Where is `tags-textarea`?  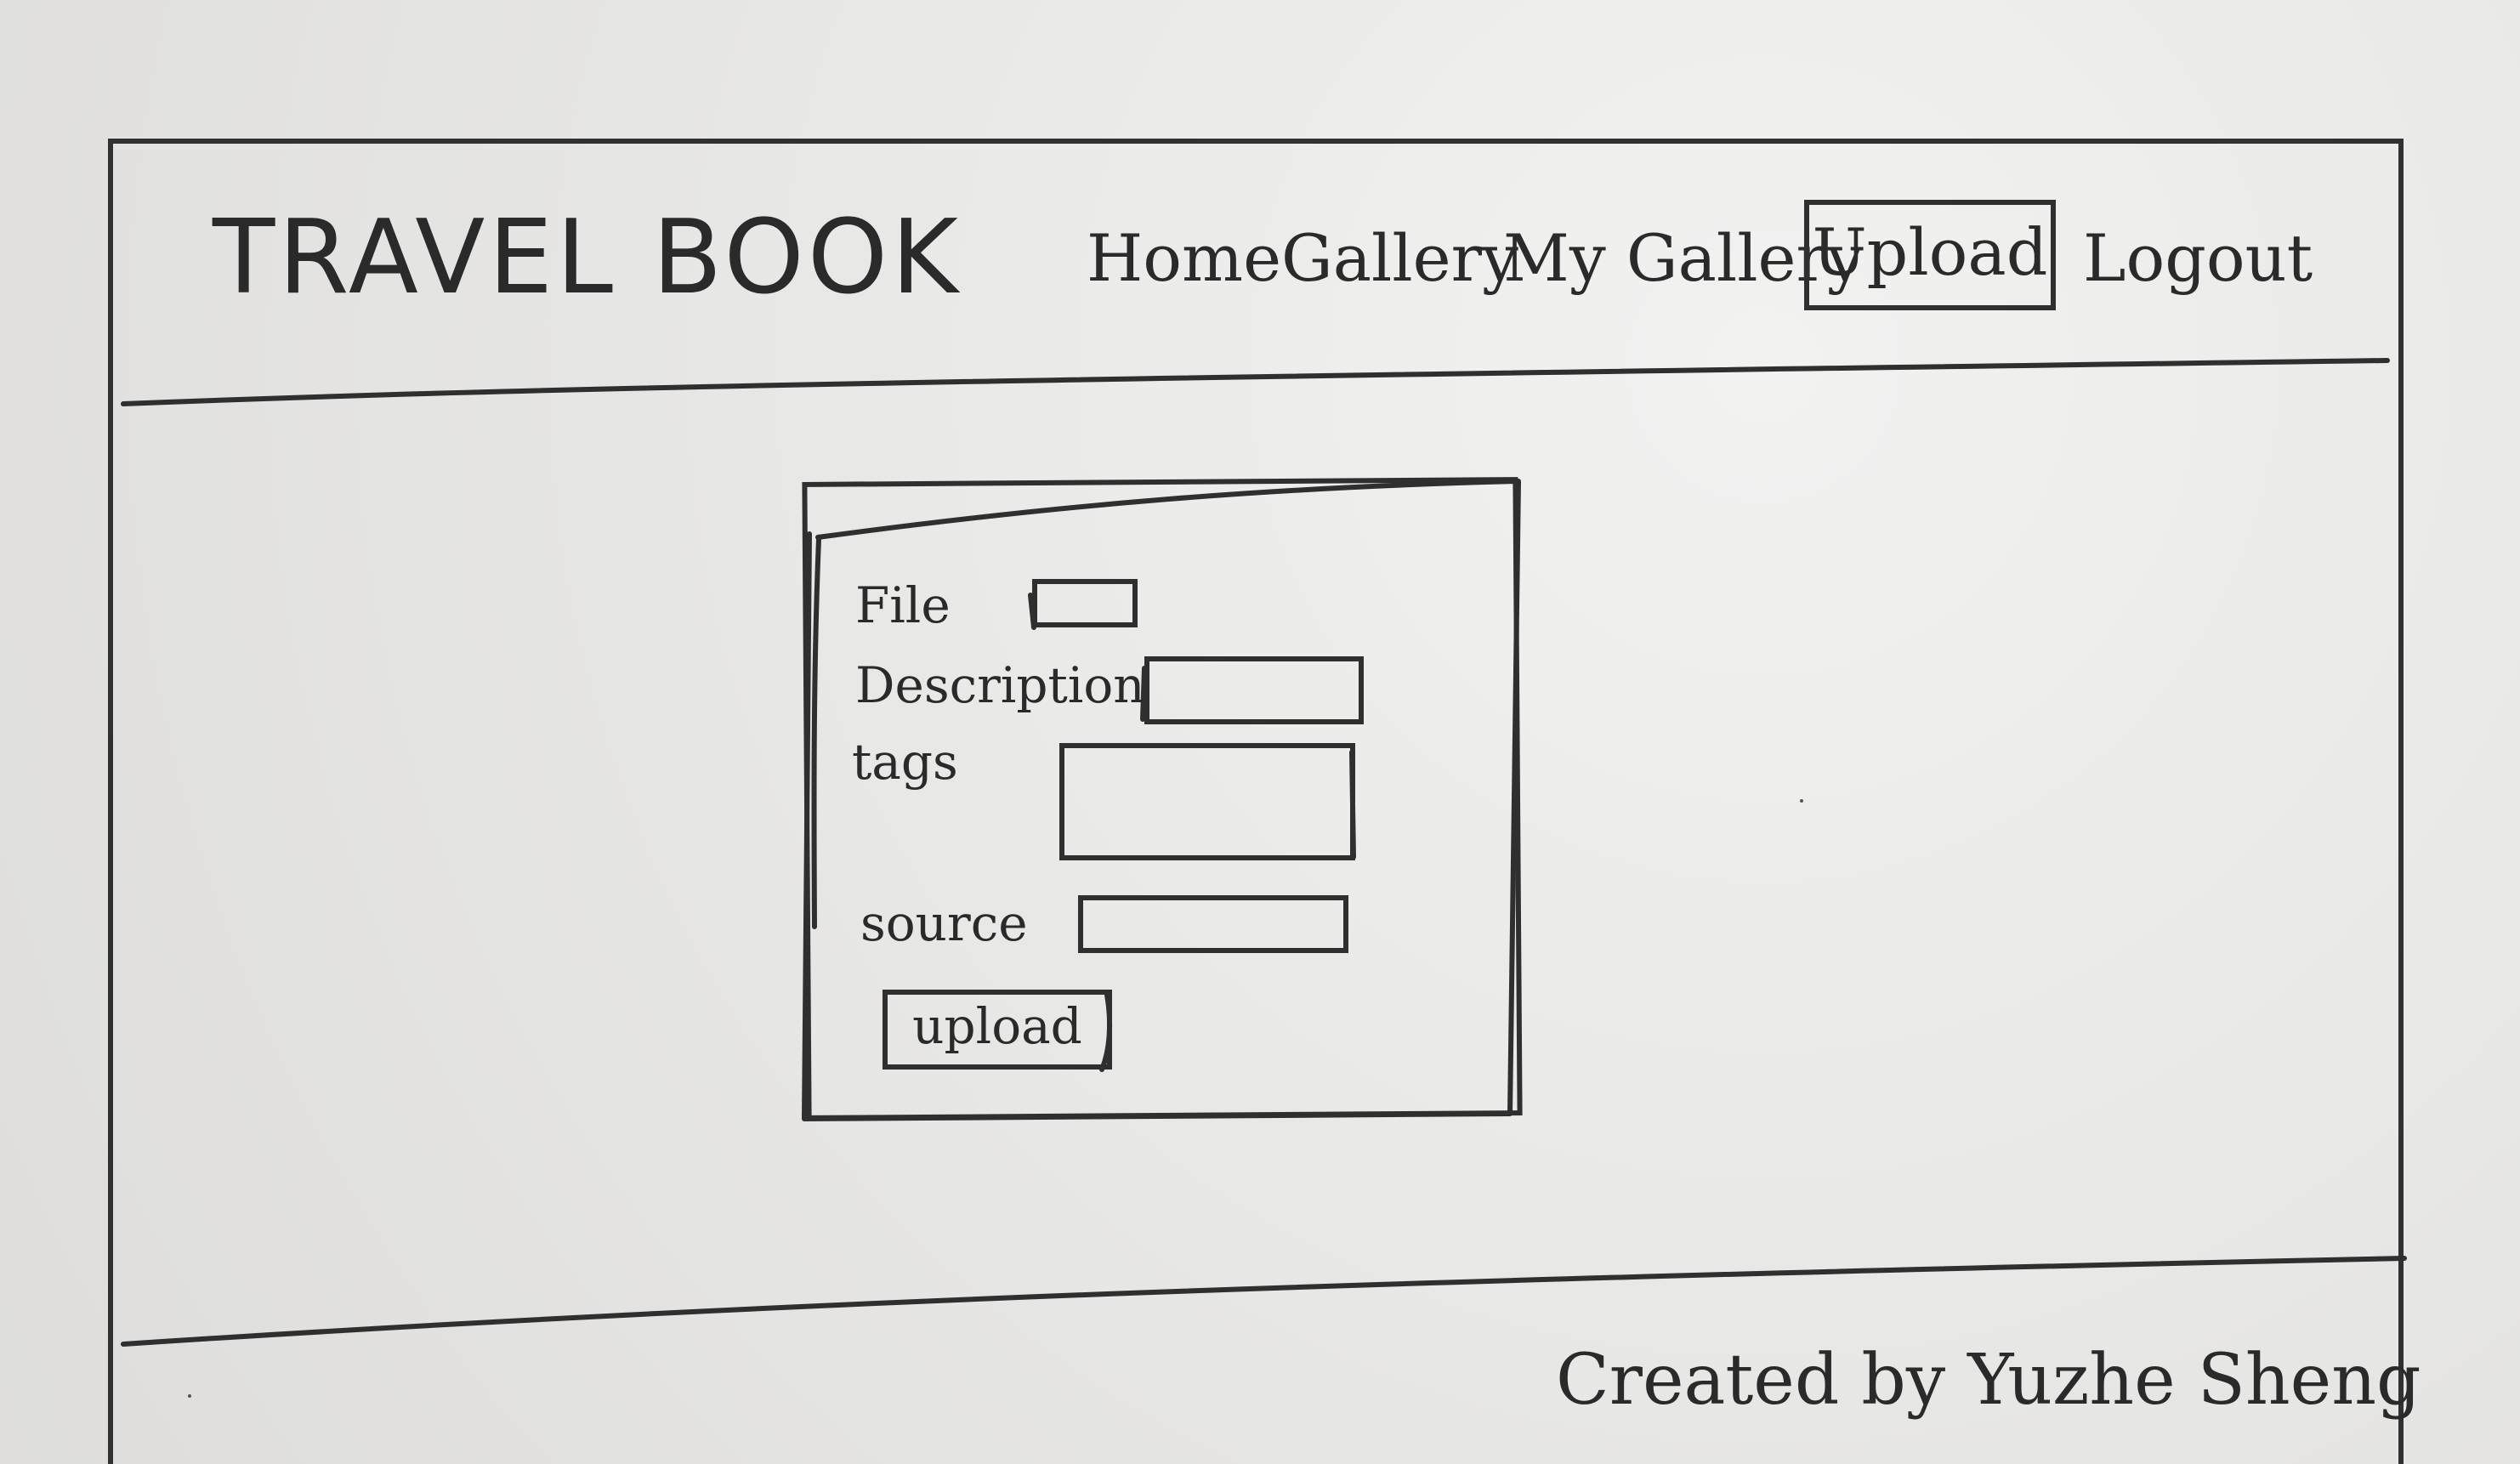
tags-textarea is located at coordinates (1207, 801).